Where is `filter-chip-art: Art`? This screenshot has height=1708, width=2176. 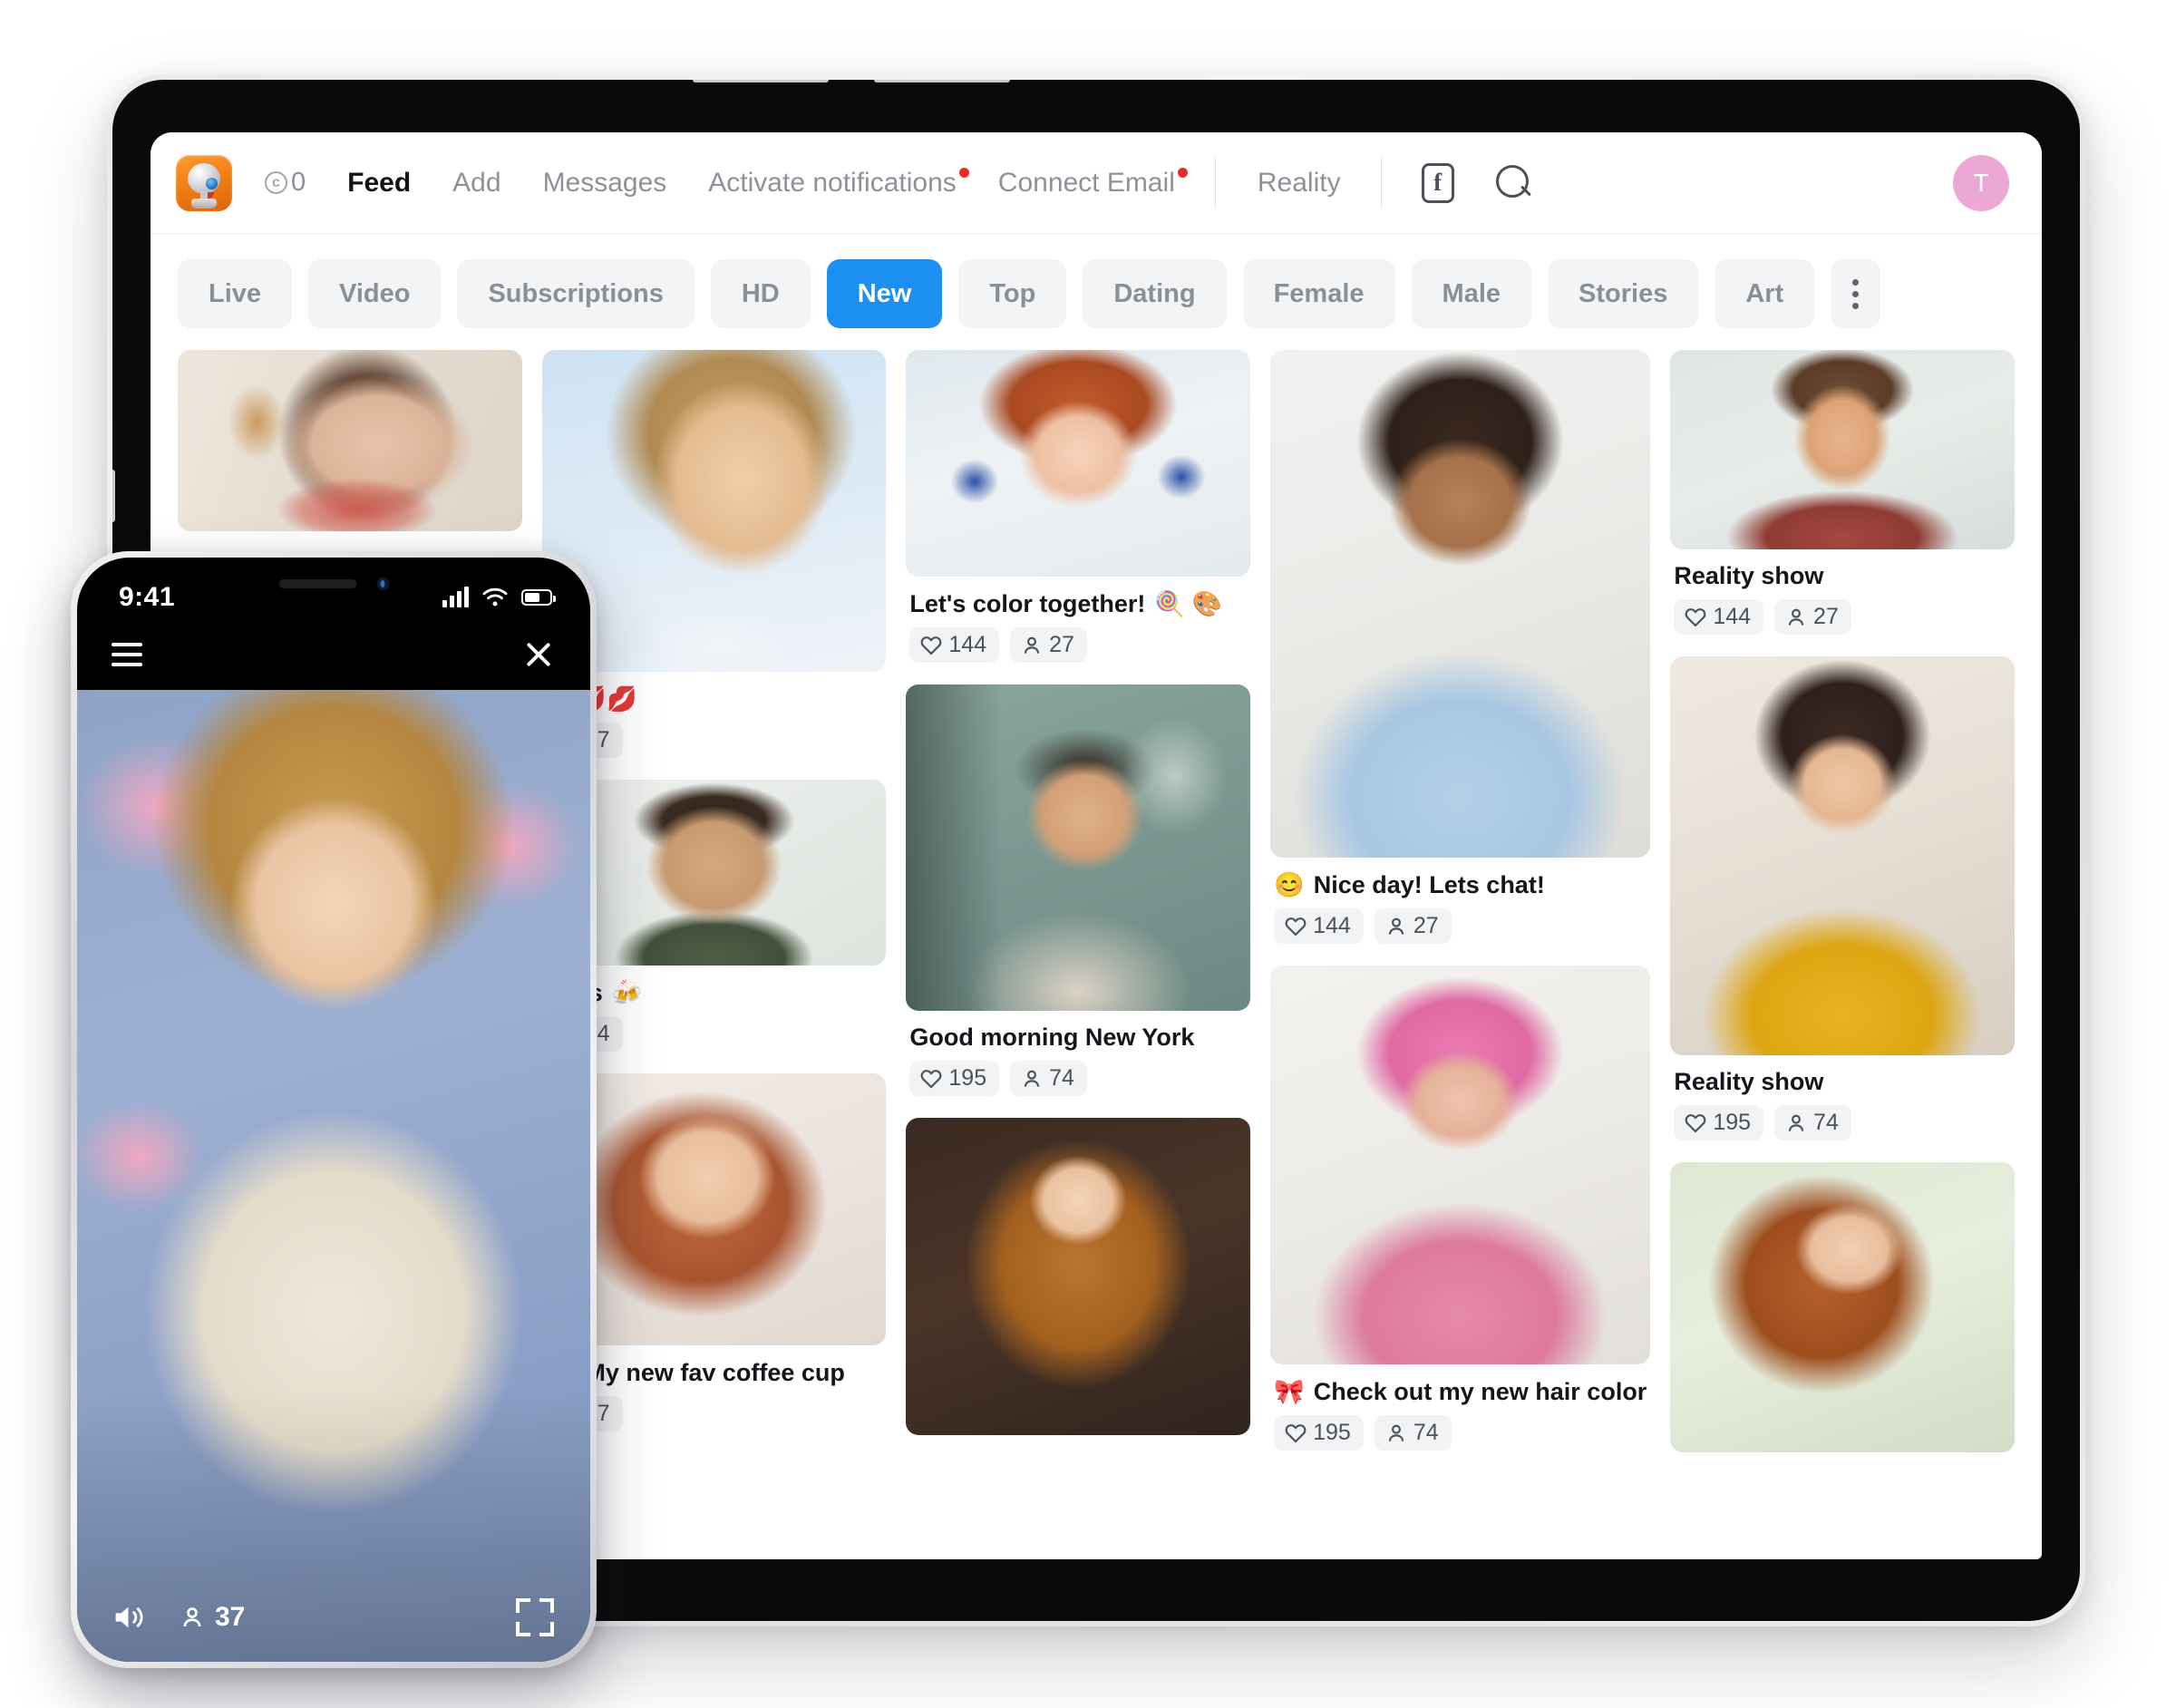 filter-chip-art: Art is located at coordinates (1765, 293).